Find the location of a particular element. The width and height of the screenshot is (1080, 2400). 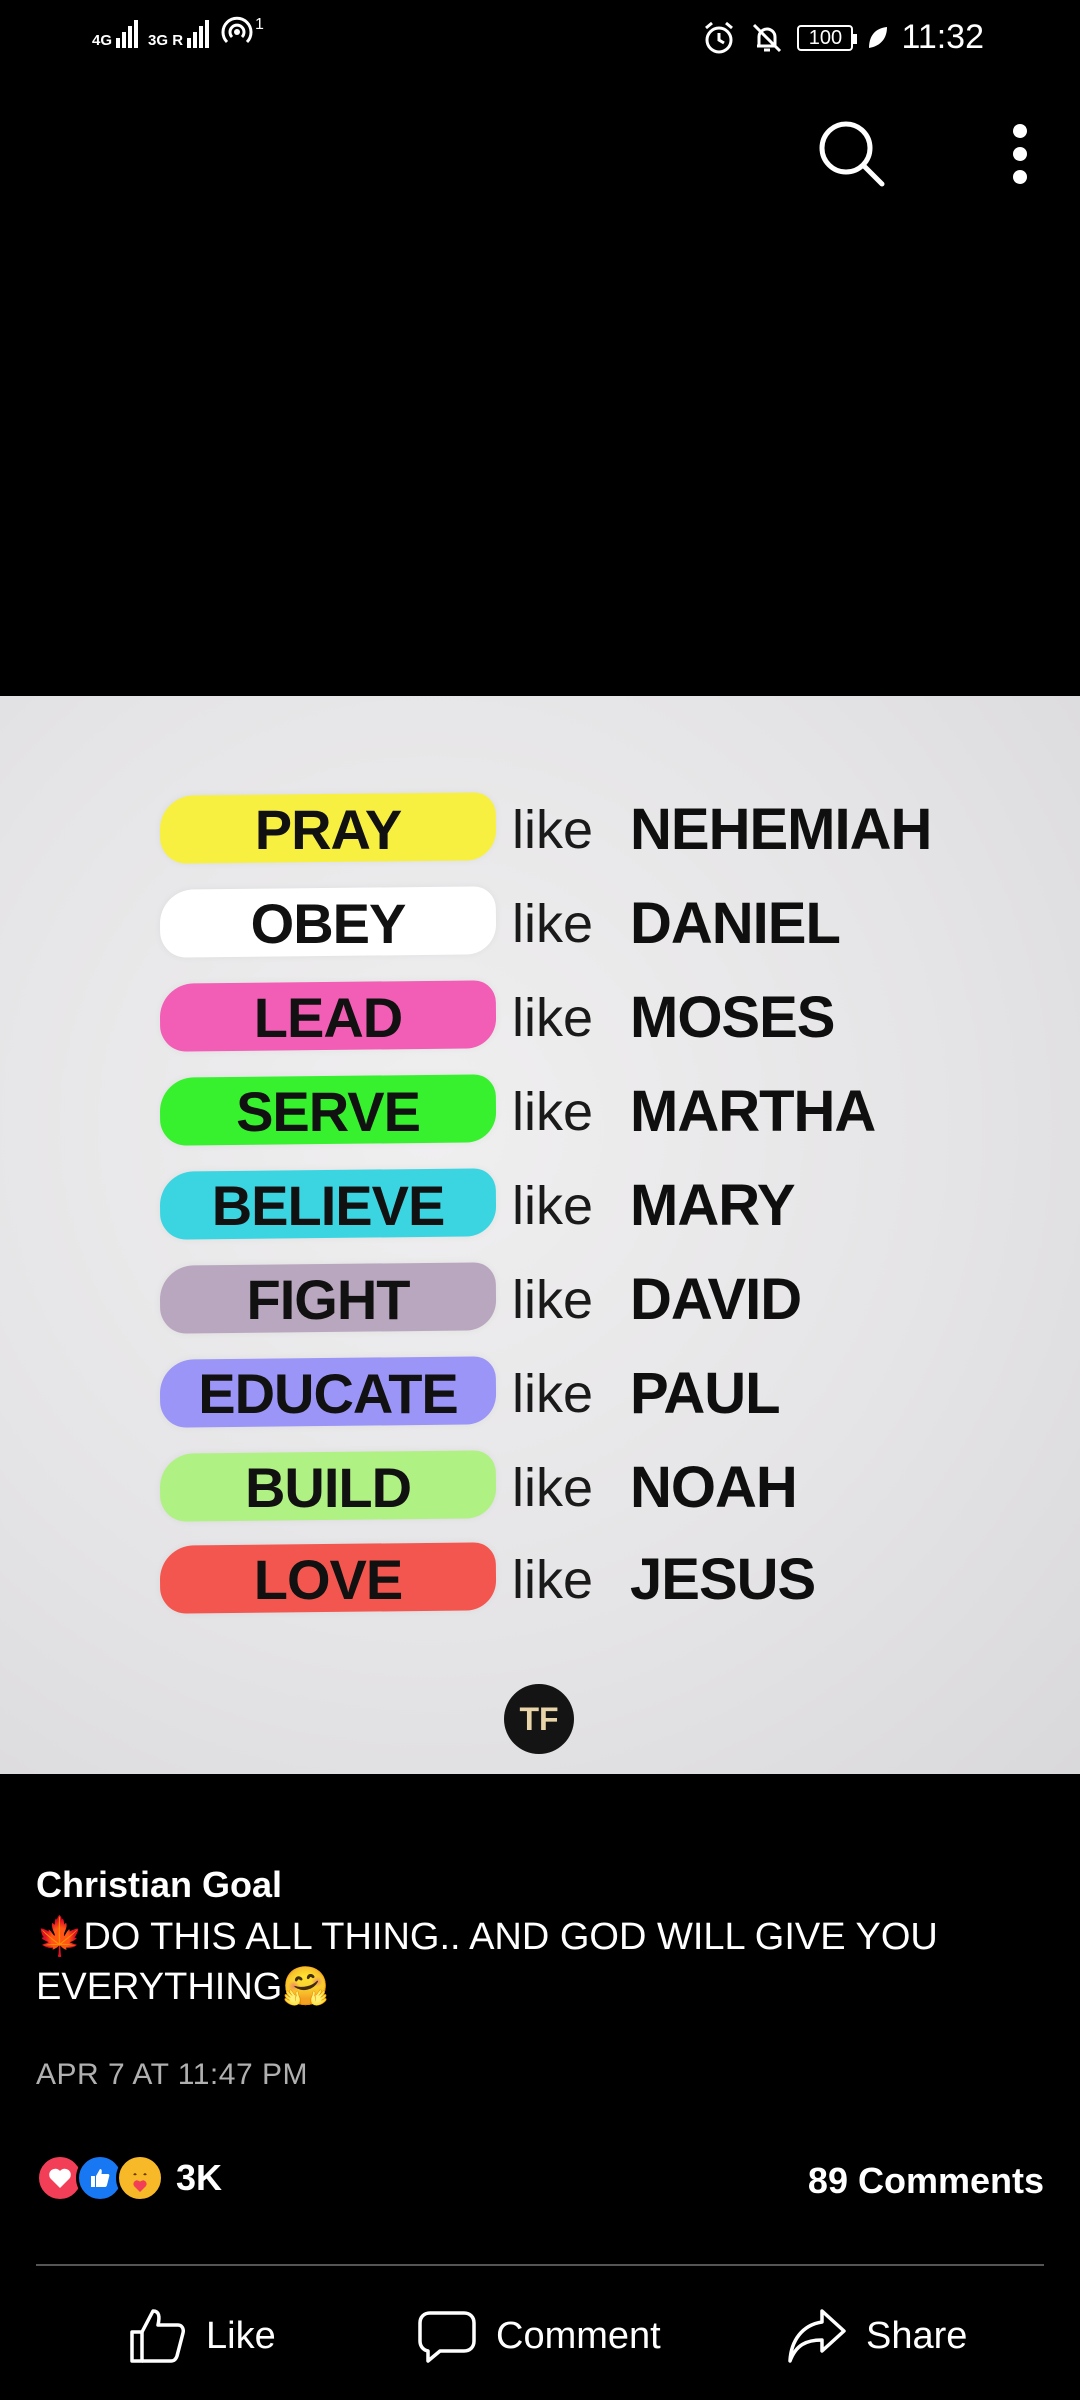

reactions-summary: 3K is located at coordinates (129, 2178).